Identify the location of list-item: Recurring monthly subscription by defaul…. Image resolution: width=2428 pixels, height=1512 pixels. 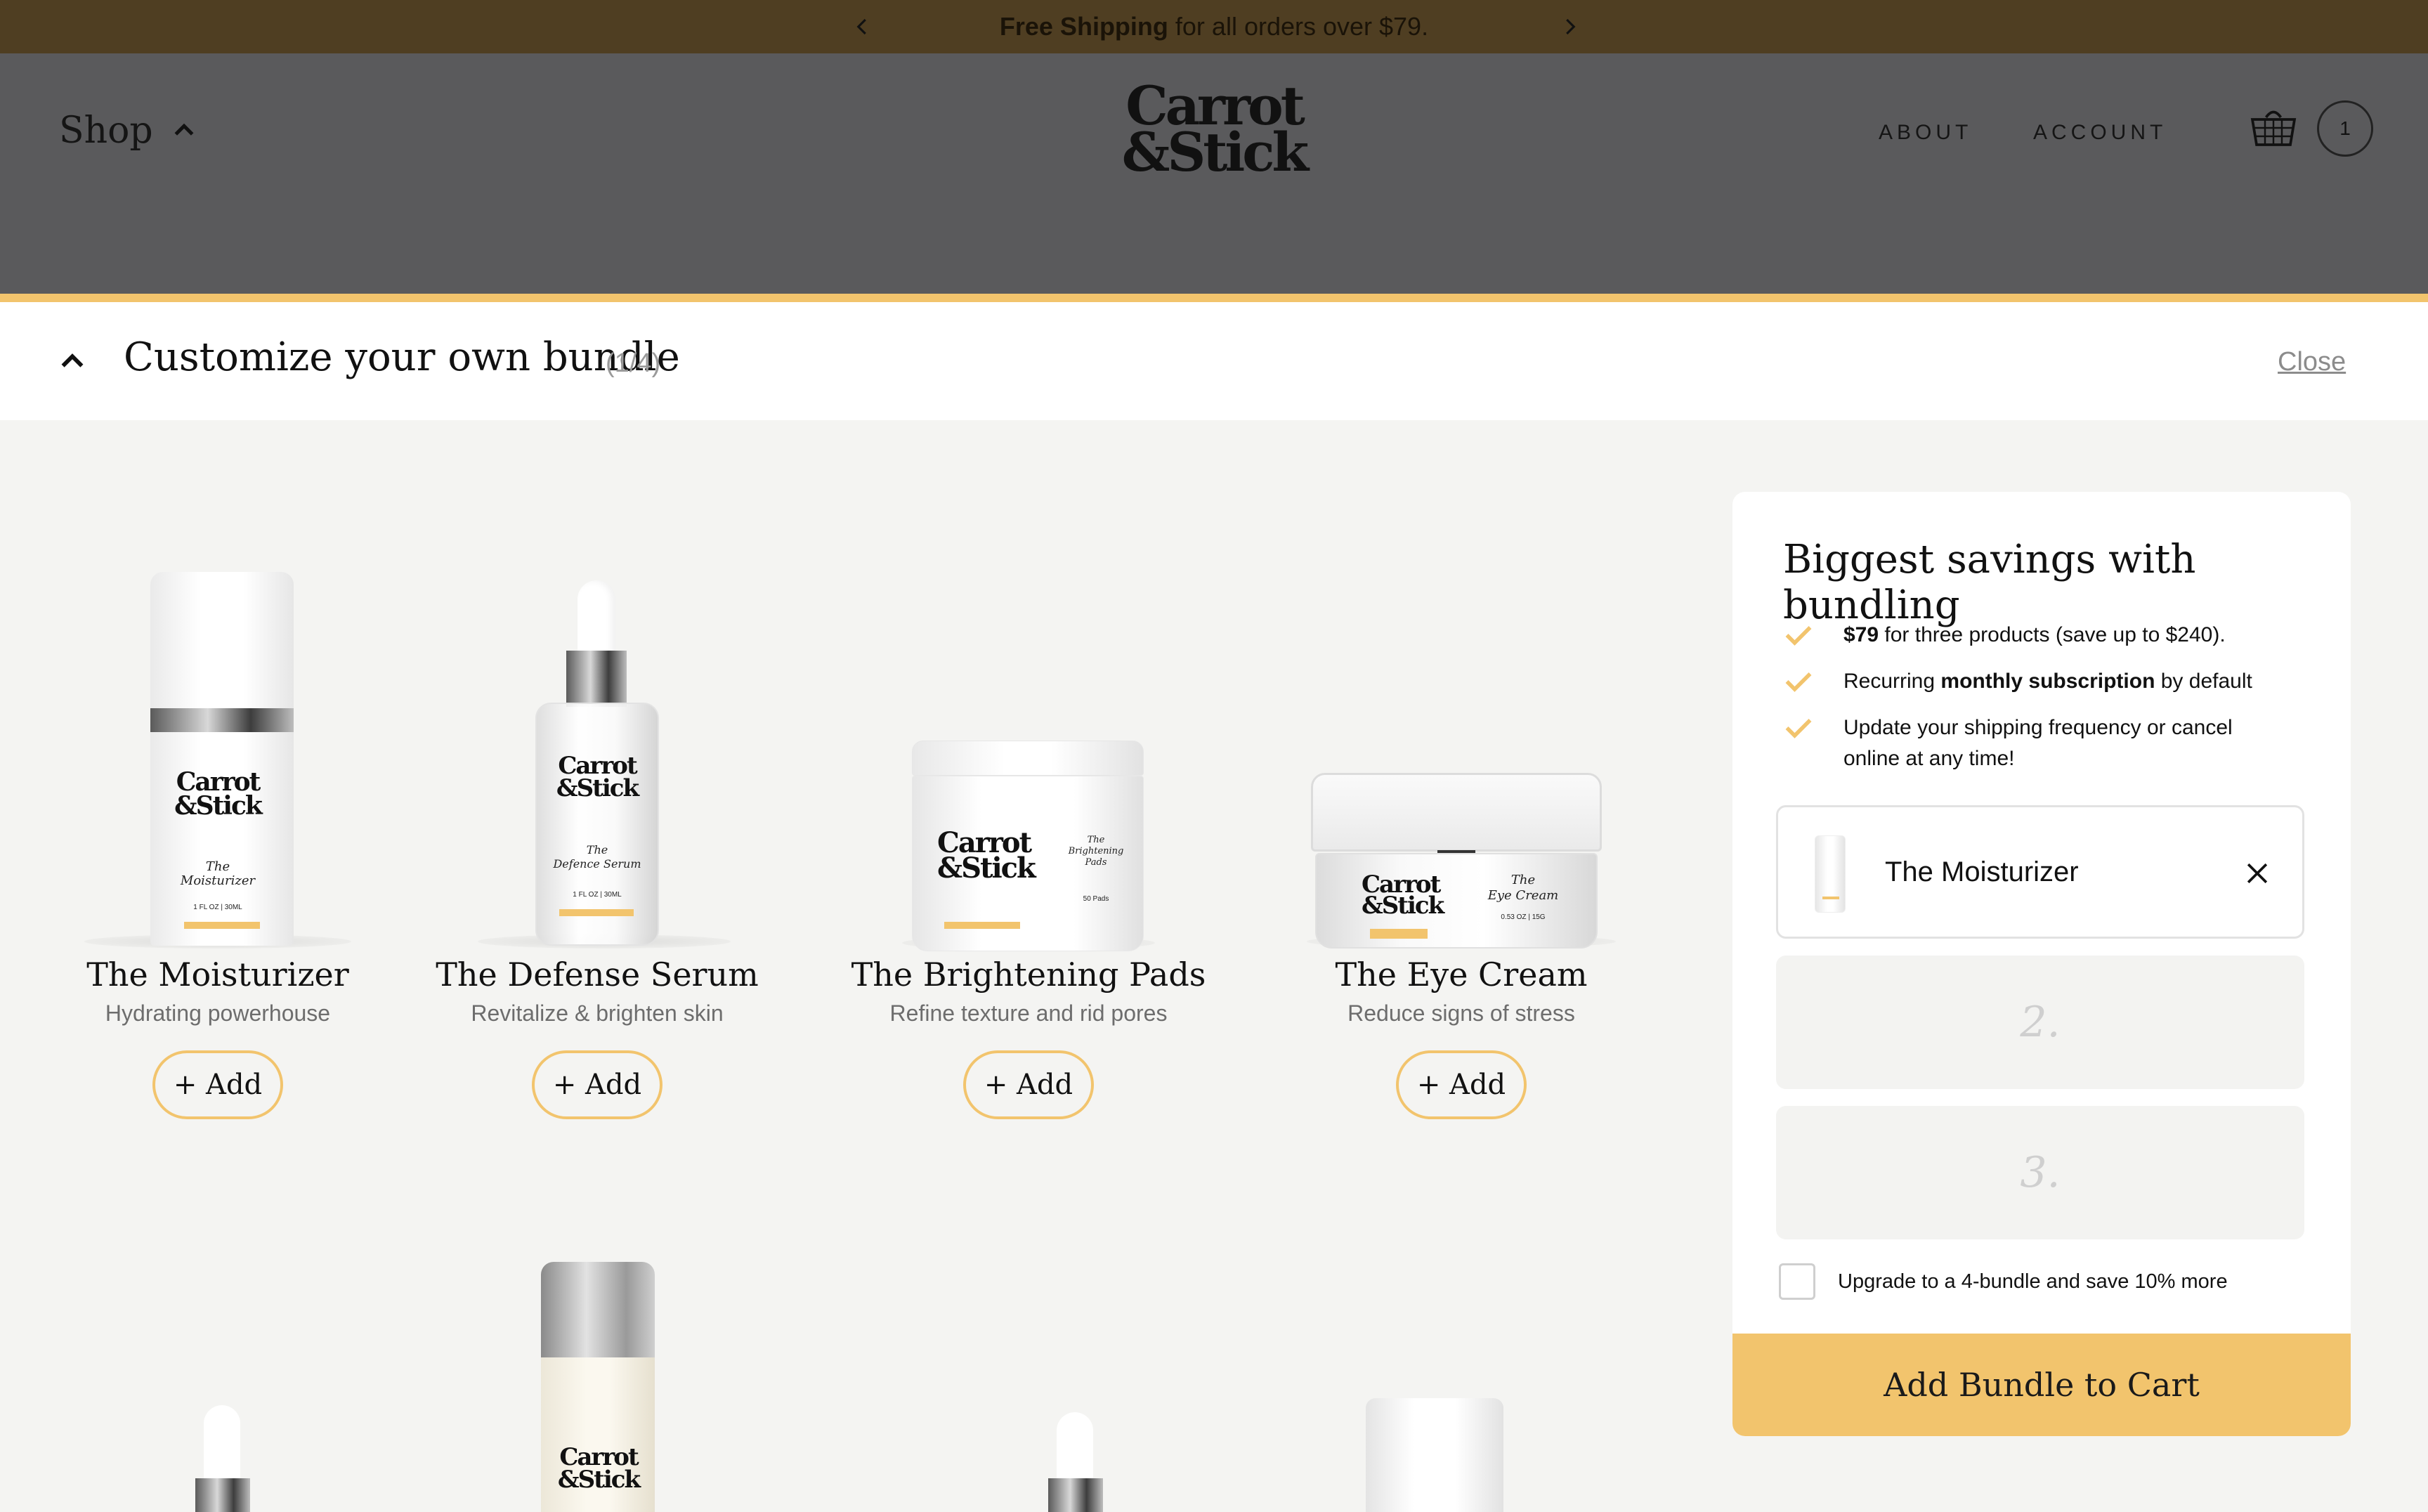
(2050, 681).